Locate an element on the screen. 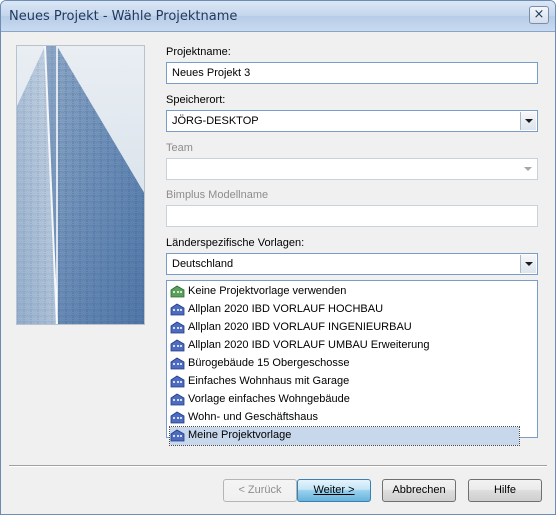 Image resolution: width=556 pixels, height=515 pixels. title-bar: Neues Projekt - Wähle Projektname × is located at coordinates (278, 16).